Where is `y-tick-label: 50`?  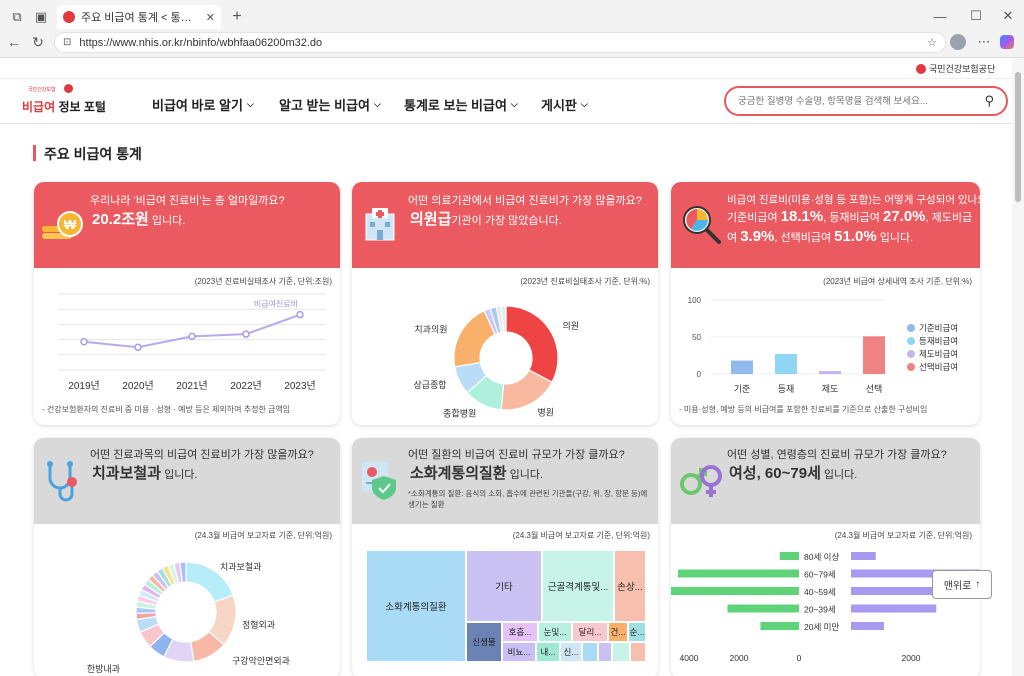
y-tick-label: 50 is located at coordinates (696, 337).